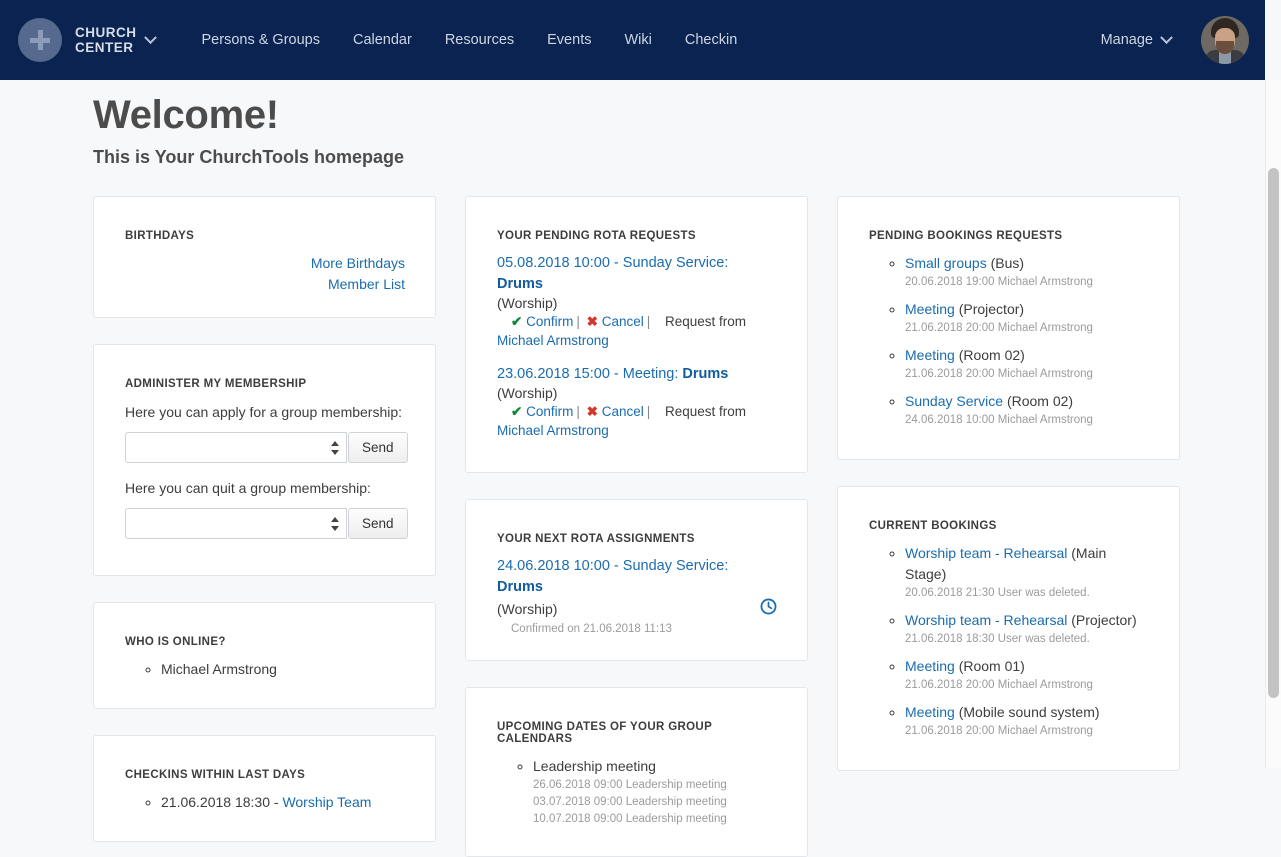 This screenshot has height=857, width=1281. Describe the element at coordinates (966, 236) in the screenshot. I see `card-title-pending-bookings: PENDING BOOKINGS REQUESTS` at that location.